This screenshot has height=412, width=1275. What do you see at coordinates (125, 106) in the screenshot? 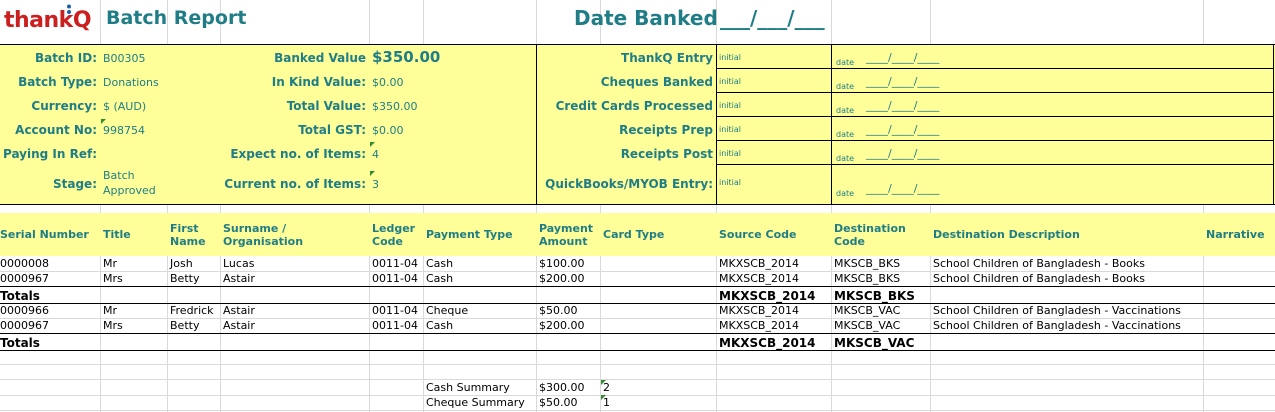
I see `currency-value: $ (AUD)` at bounding box center [125, 106].